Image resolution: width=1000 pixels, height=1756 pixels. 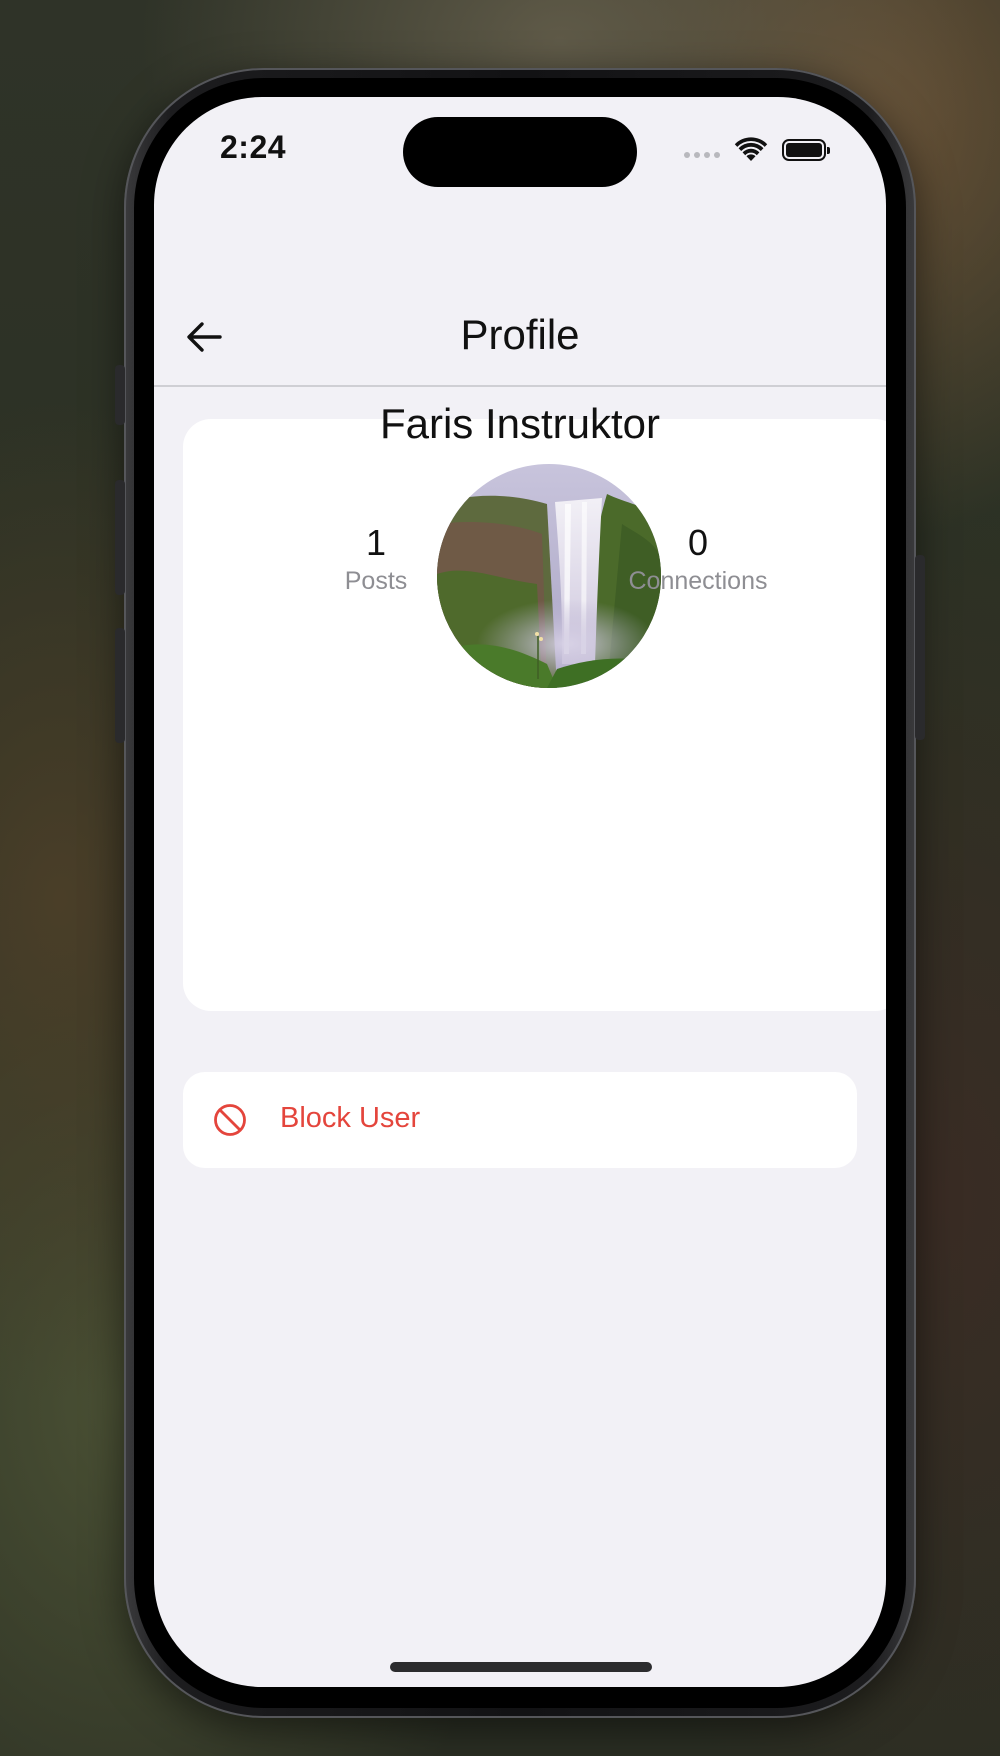 What do you see at coordinates (698, 542) in the screenshot?
I see `stat-connections-value: 0` at bounding box center [698, 542].